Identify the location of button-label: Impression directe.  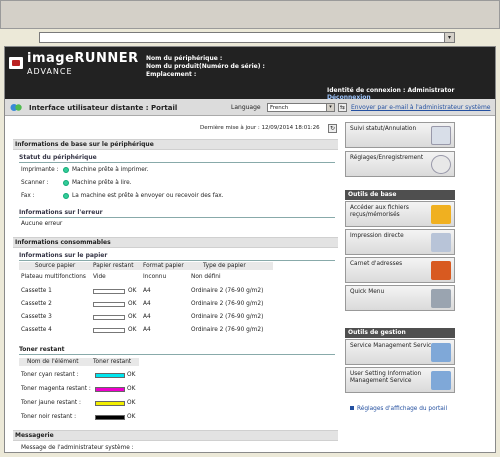
(377, 236).